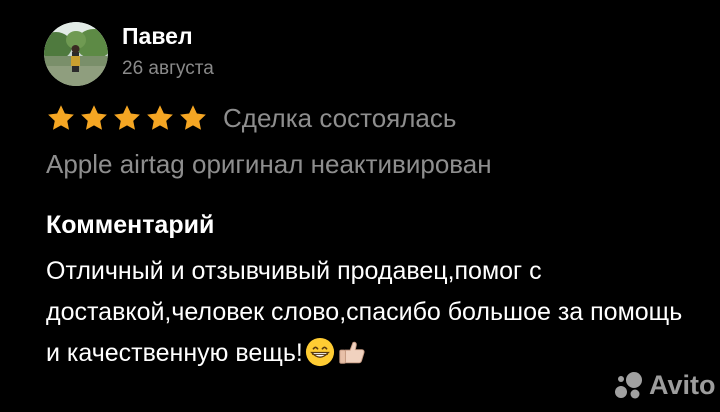 The height and width of the screenshot is (412, 720). What do you see at coordinates (130, 225) in the screenshot?
I see `comment-heading: Комментарий` at bounding box center [130, 225].